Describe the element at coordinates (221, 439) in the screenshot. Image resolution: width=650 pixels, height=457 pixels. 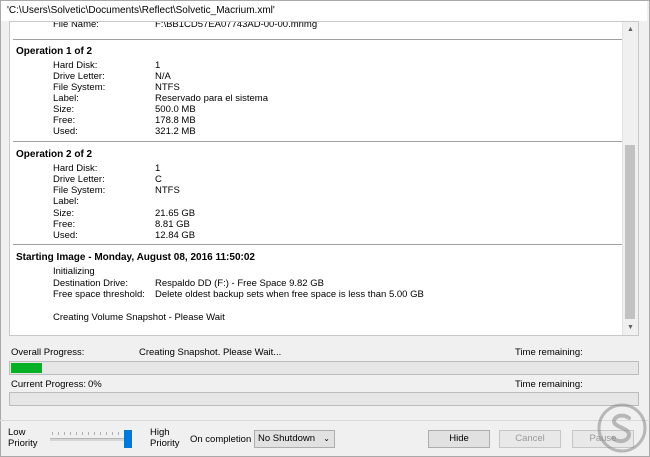
I see `on-completion-label: On completion` at that location.